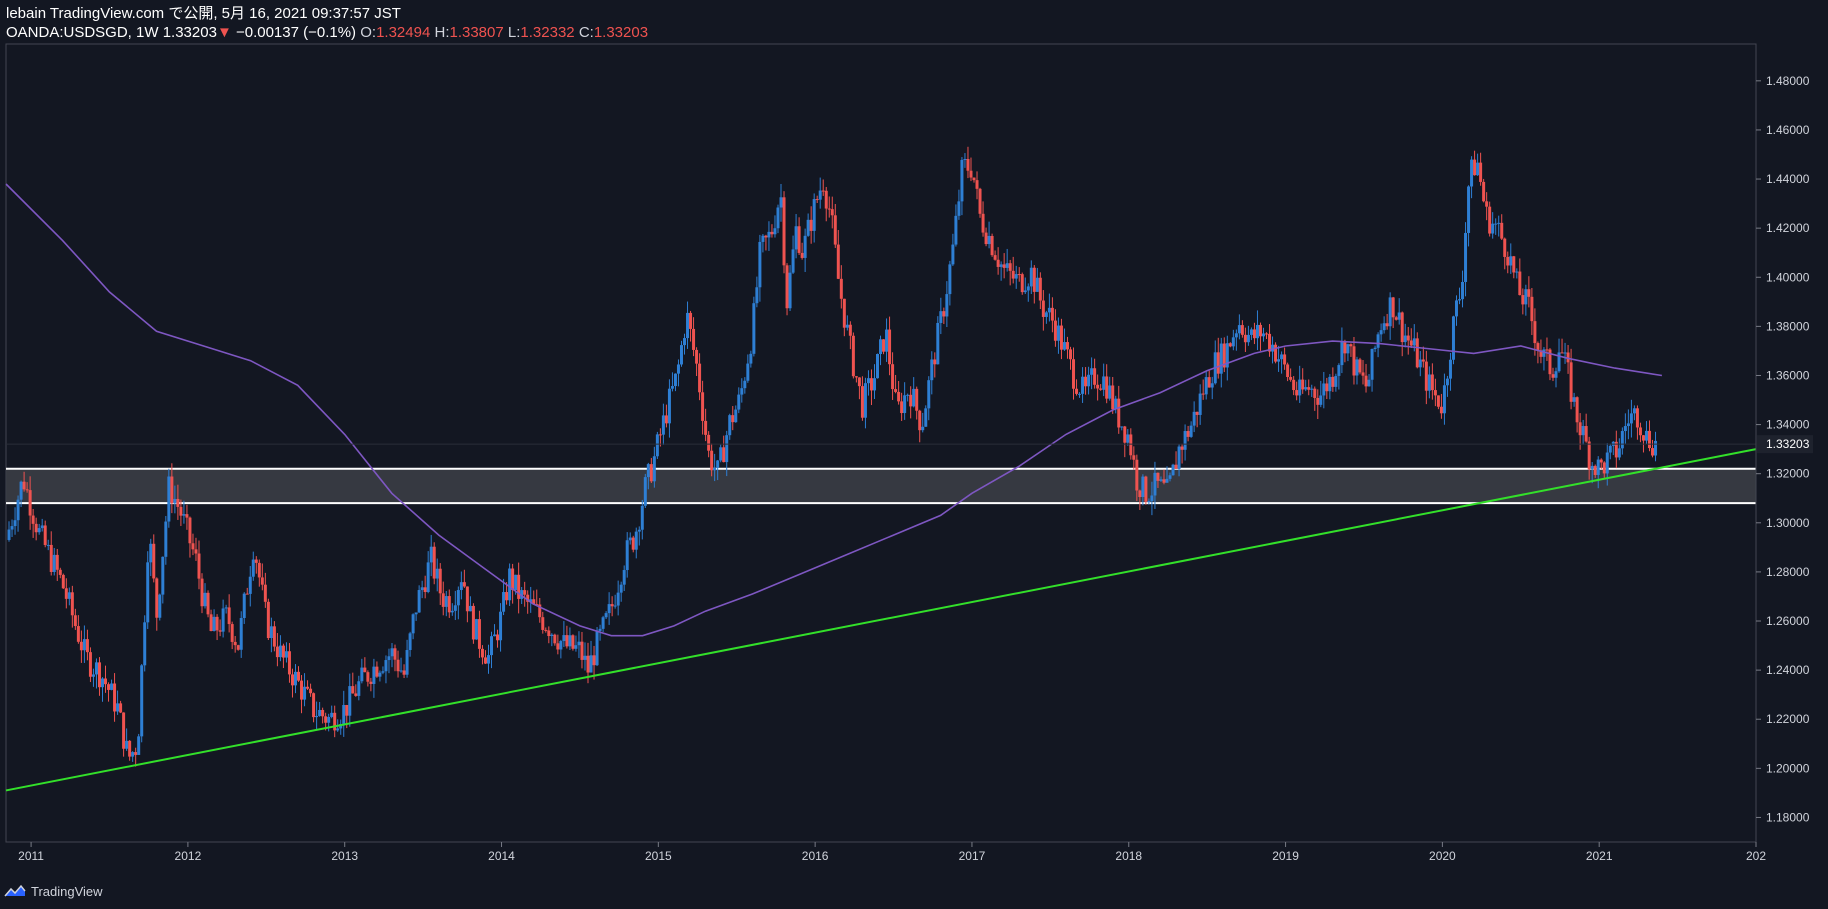  What do you see at coordinates (881, 486) in the screenshot?
I see `support-zone` at bounding box center [881, 486].